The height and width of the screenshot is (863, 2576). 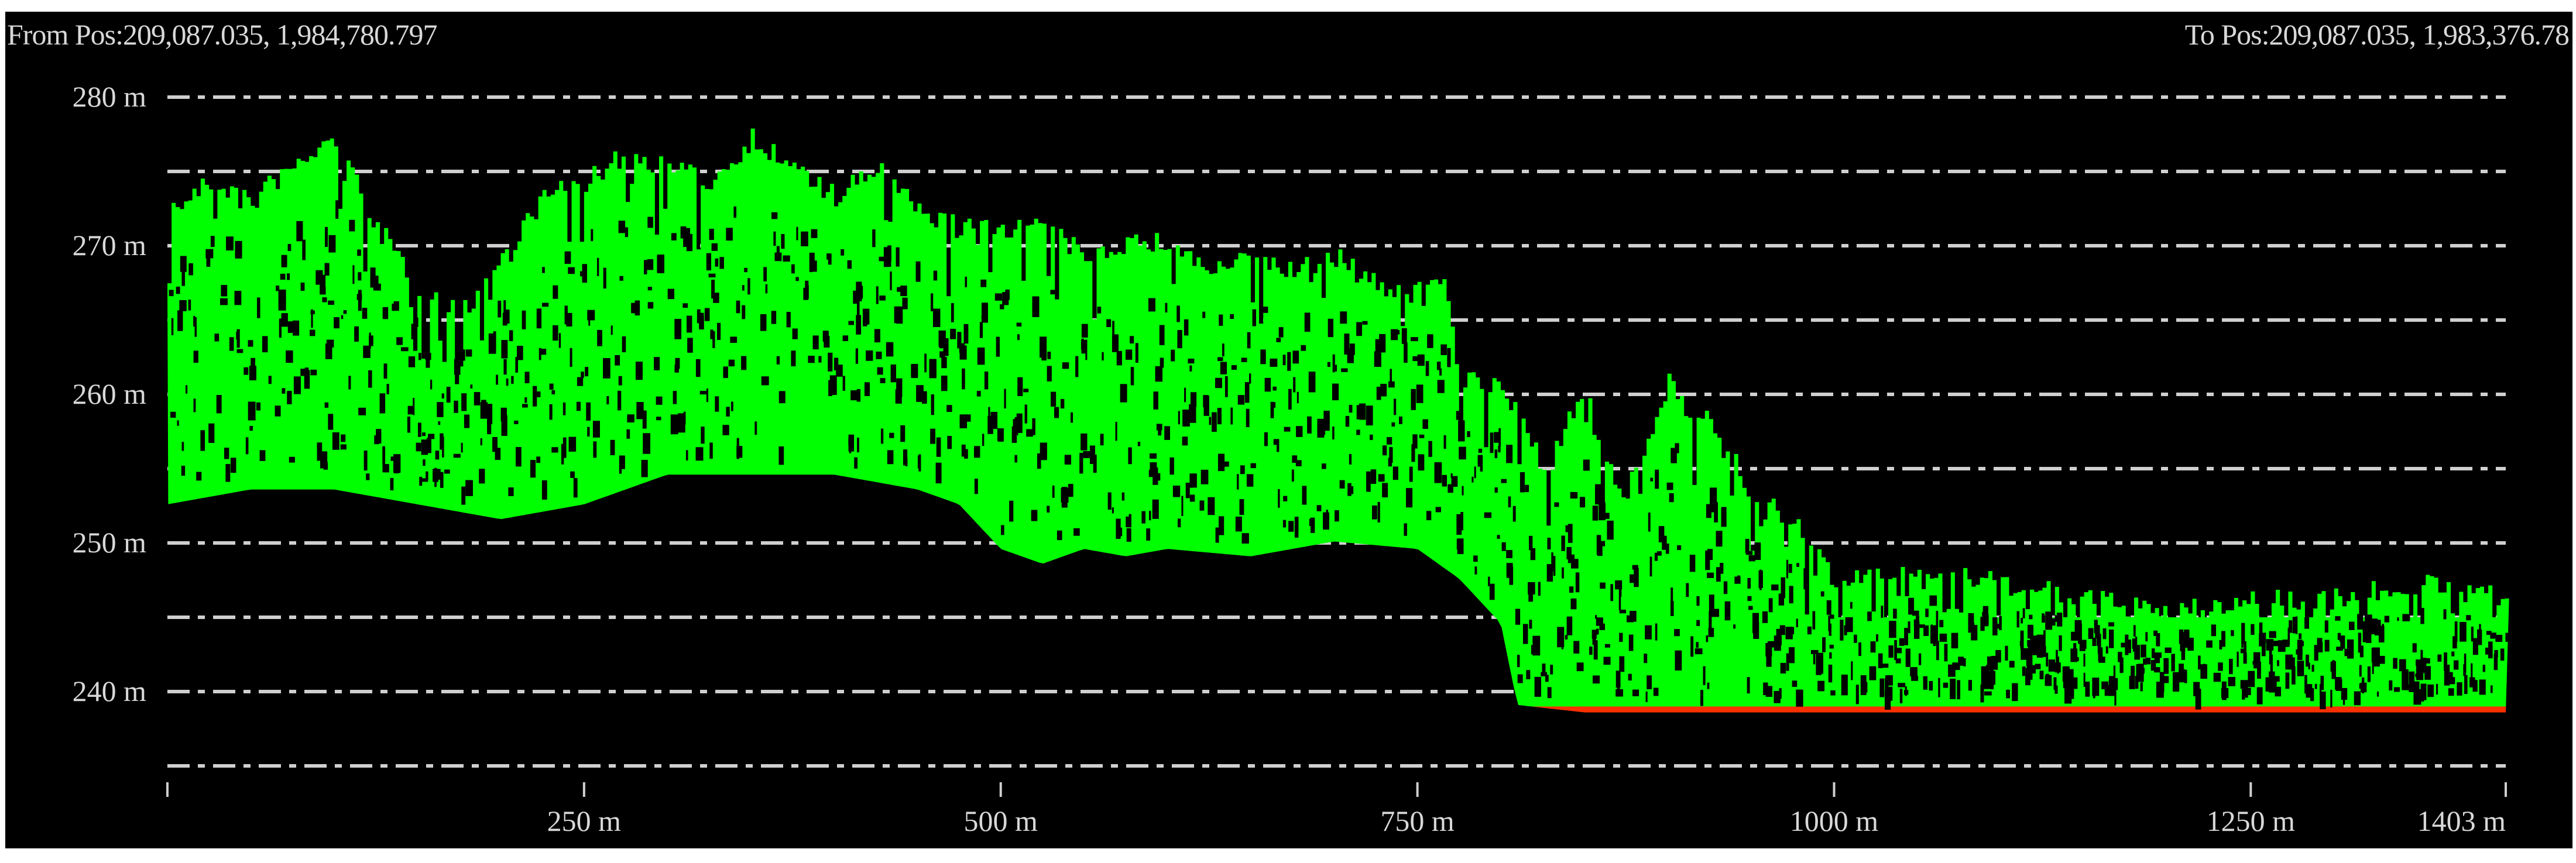 I want to click on y-tick-label: 240 m, so click(x=110, y=691).